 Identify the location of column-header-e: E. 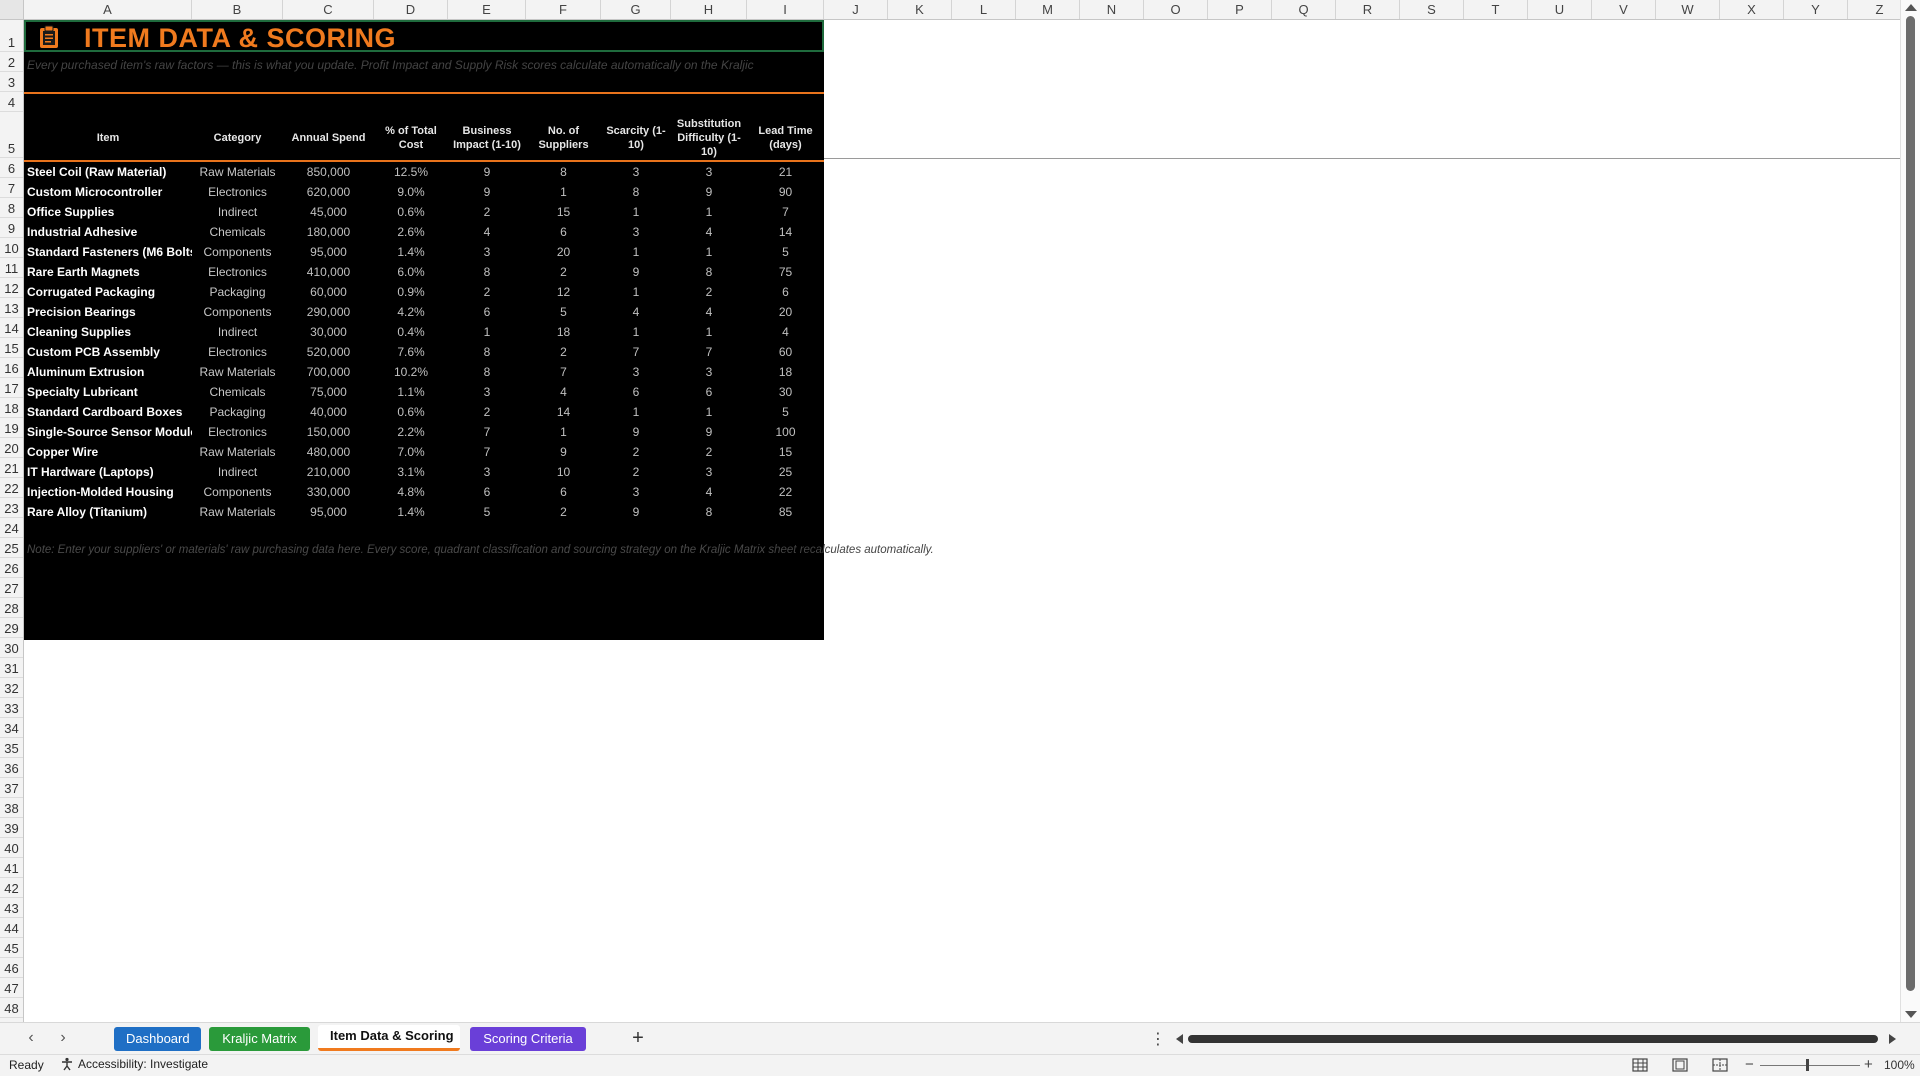
(487, 9).